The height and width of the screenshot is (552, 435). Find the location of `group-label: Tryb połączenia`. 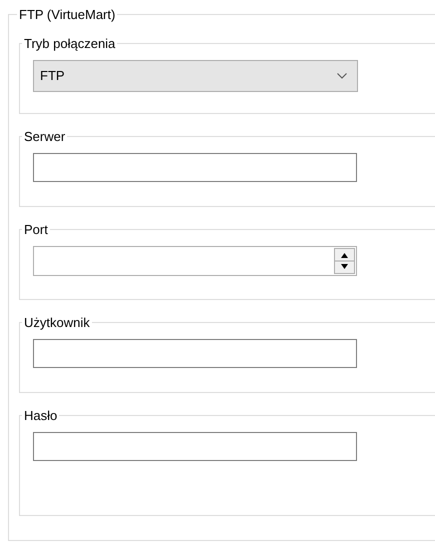

group-label: Tryb połączenia is located at coordinates (69, 43).